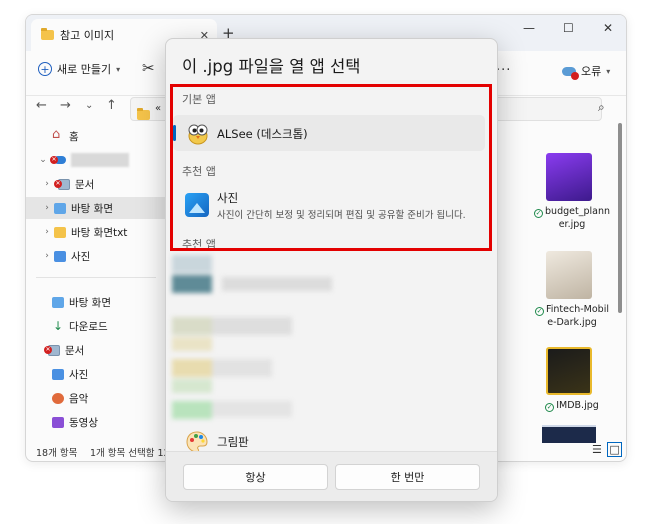 The width and height of the screenshot is (650, 524). Describe the element at coordinates (83, 422) in the screenshot. I see `sidebar-item-label: 동영상` at that location.